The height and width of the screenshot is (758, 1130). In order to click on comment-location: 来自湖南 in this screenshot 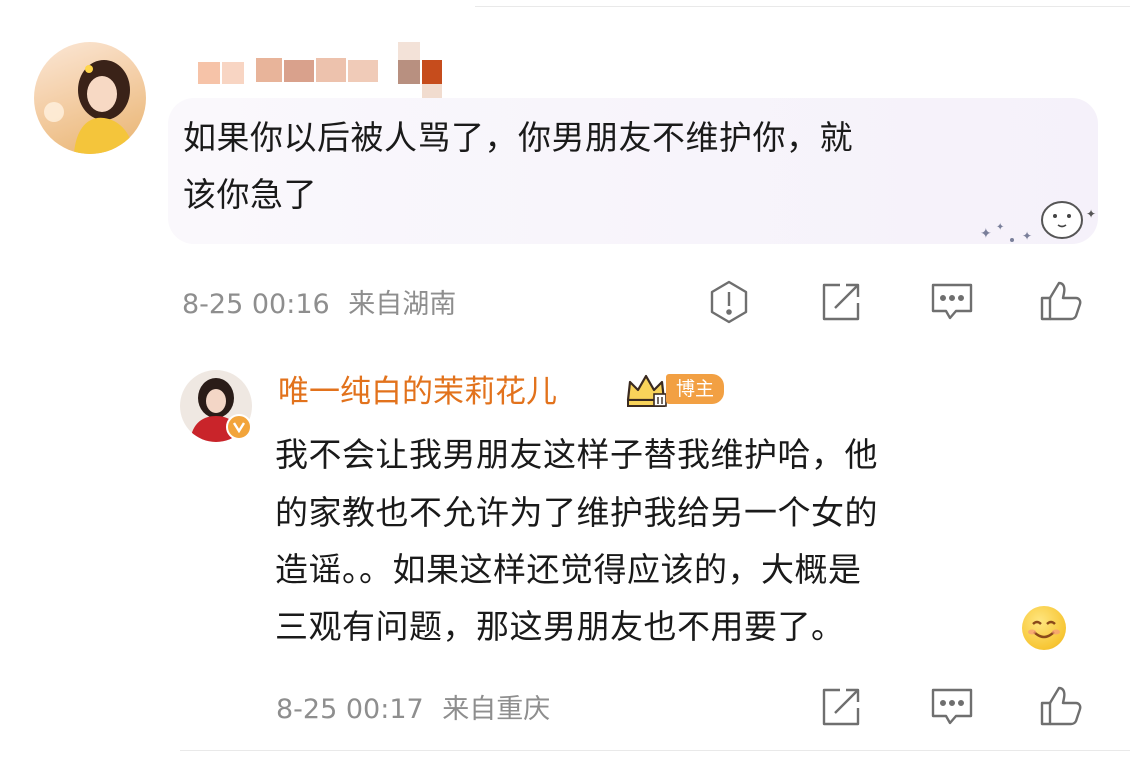, I will do `click(402, 304)`.